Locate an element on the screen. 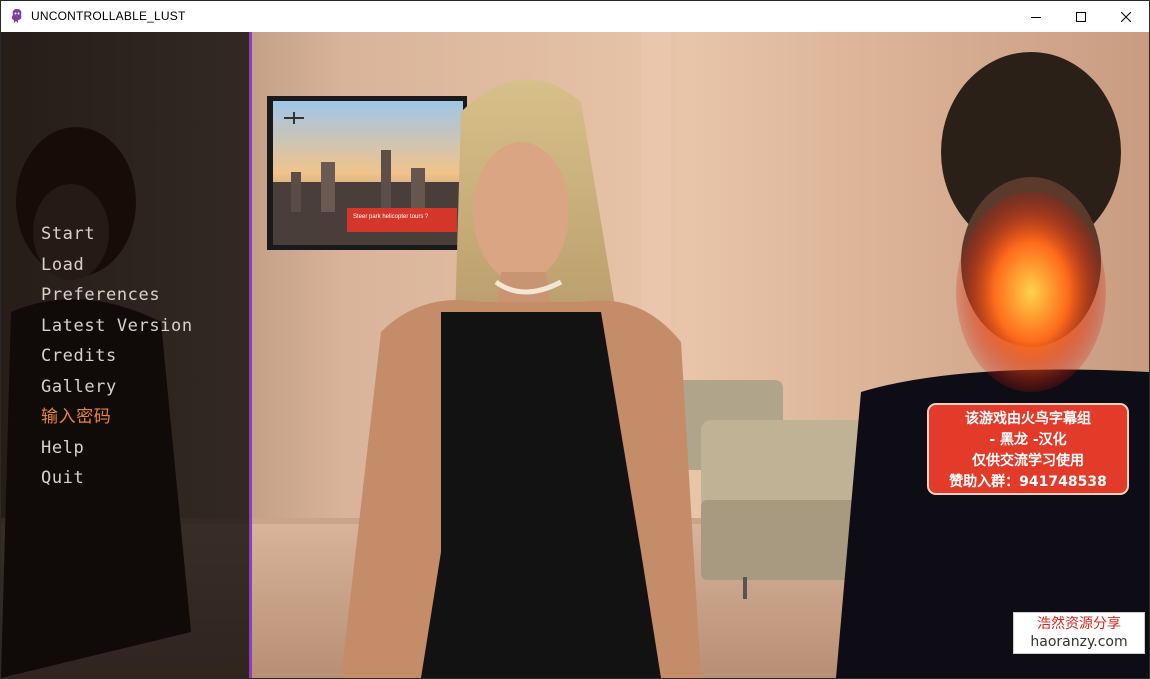 Image resolution: width=1150 pixels, height=679 pixels. menu-divider is located at coordinates (250, 355).